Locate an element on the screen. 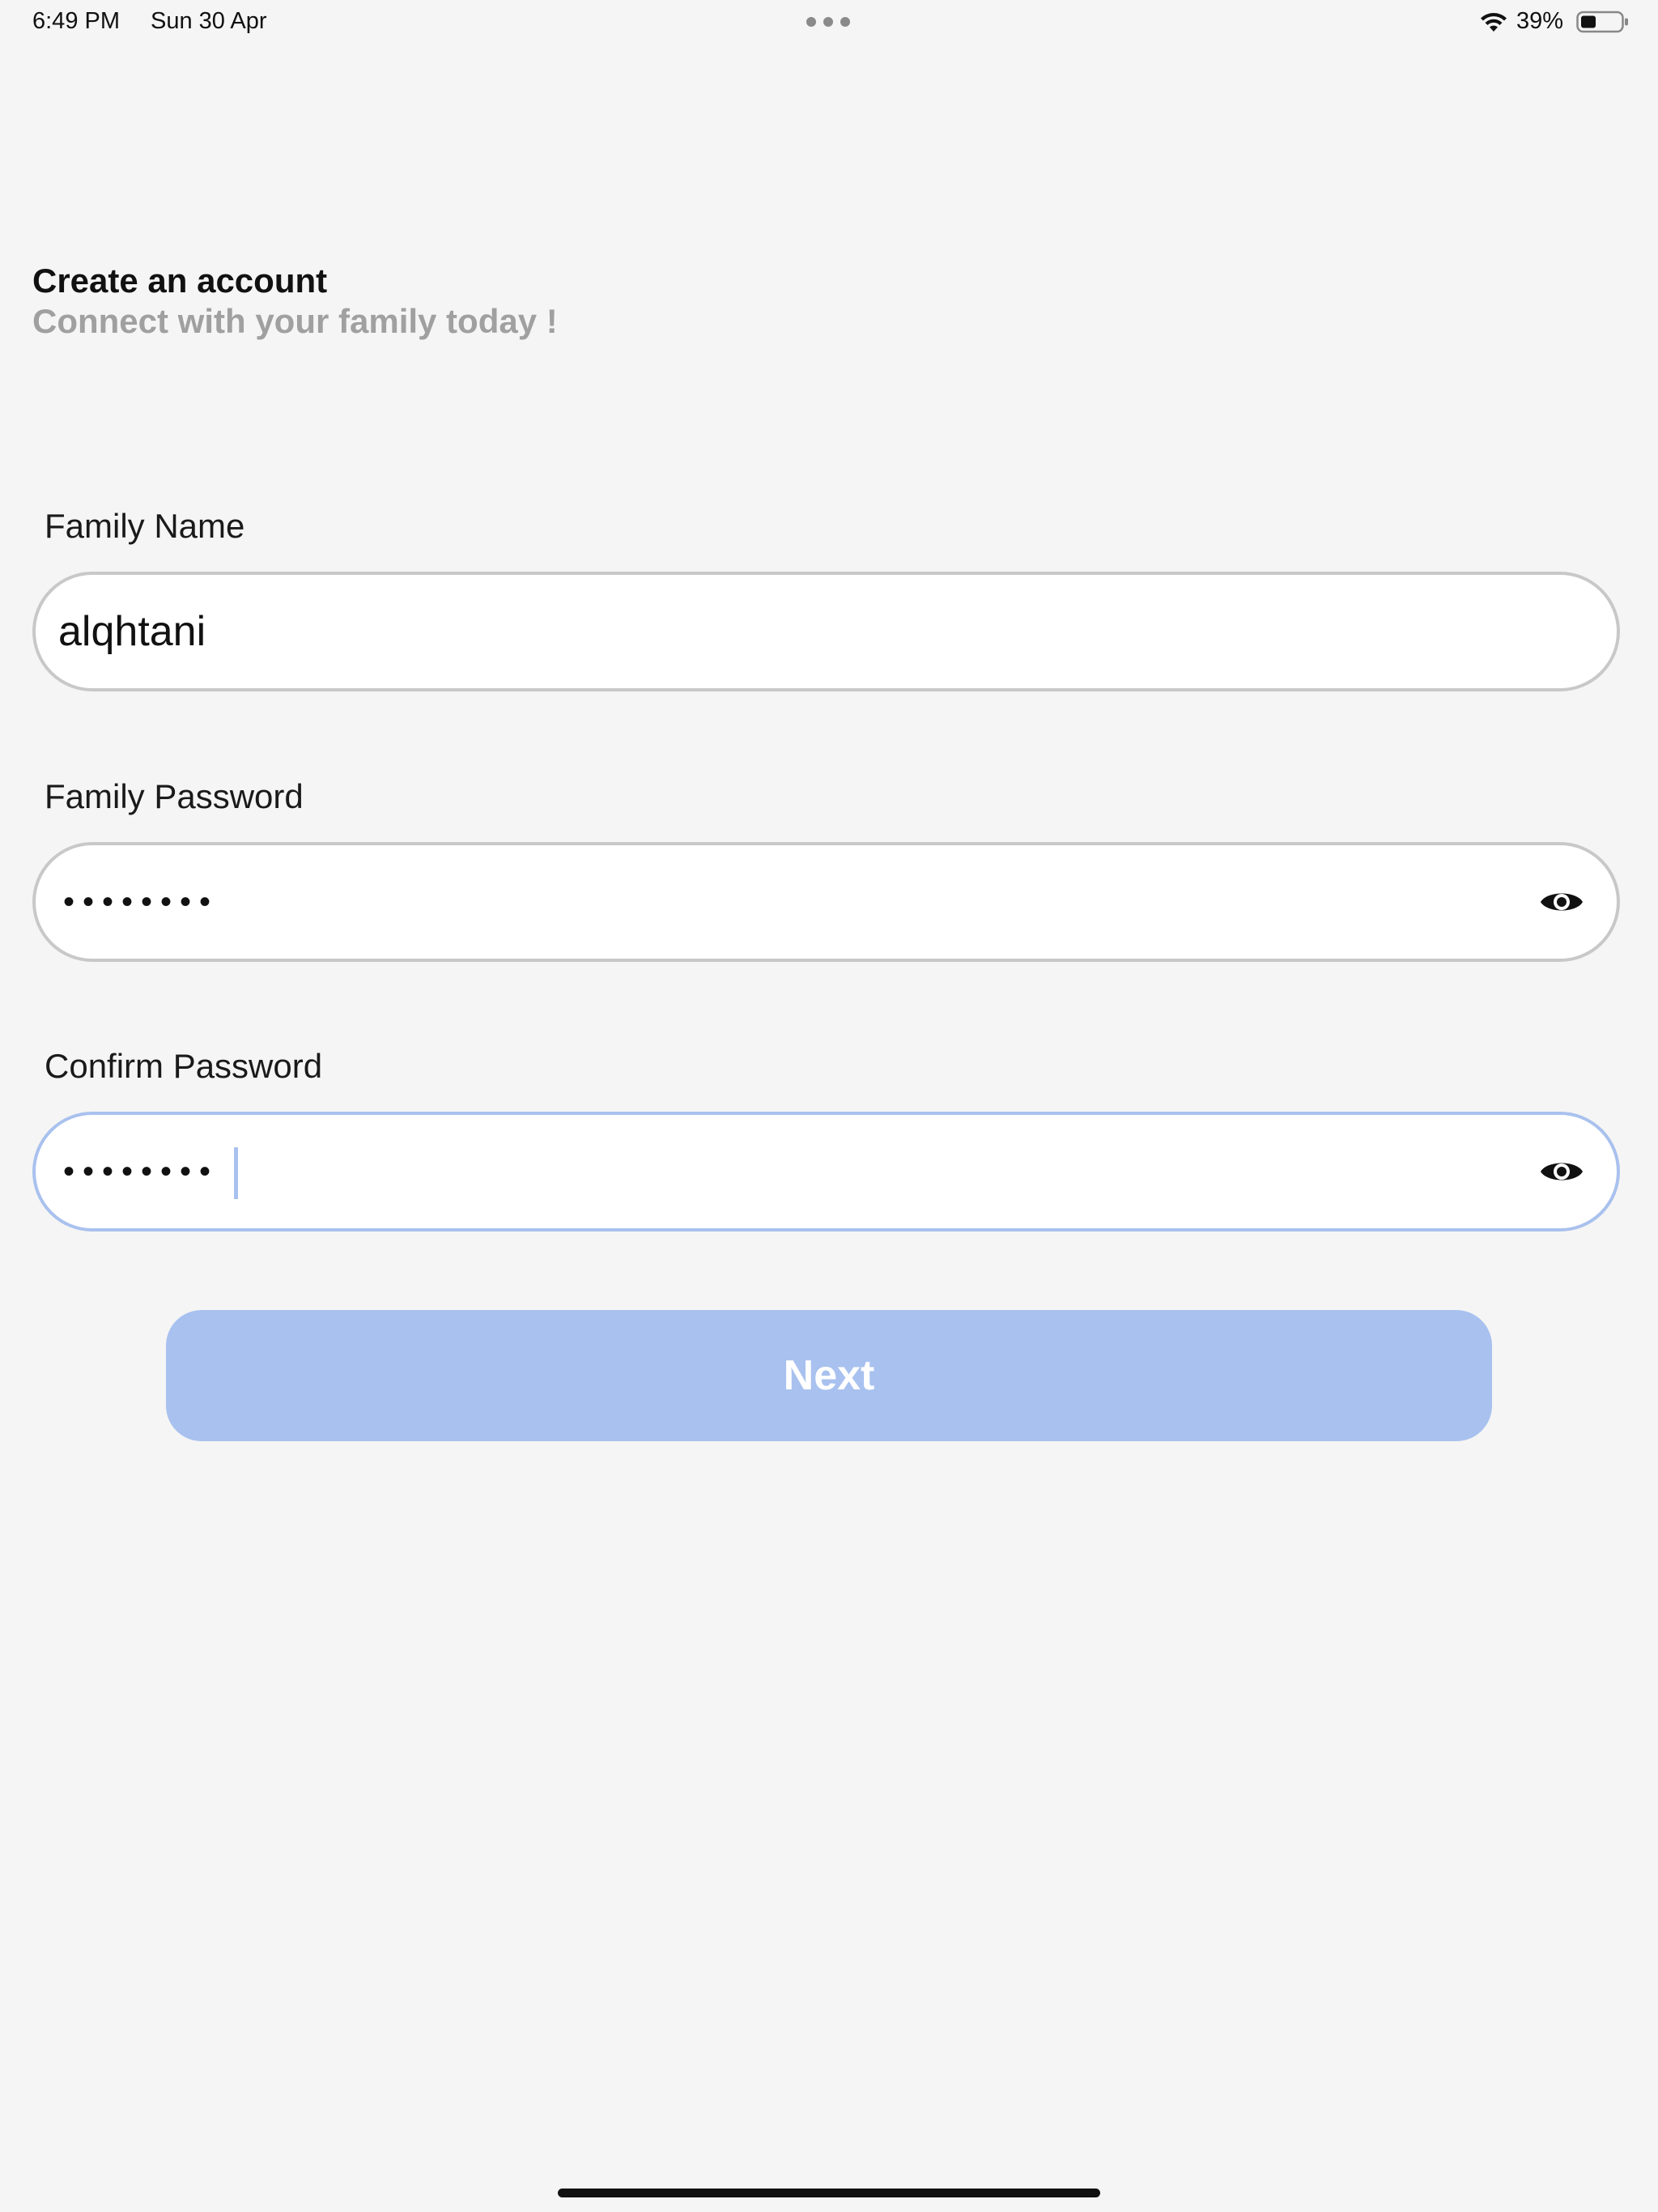  confirm-password-field: •••••••• is located at coordinates (826, 1171).